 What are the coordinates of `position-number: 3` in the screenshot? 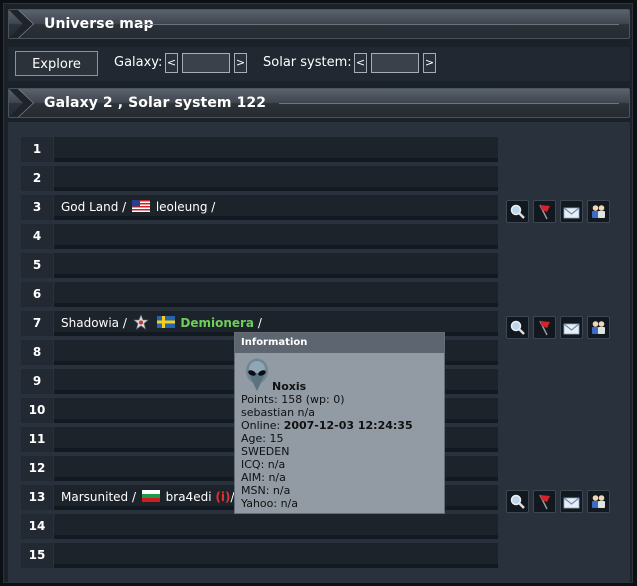 It's located at (37, 207).